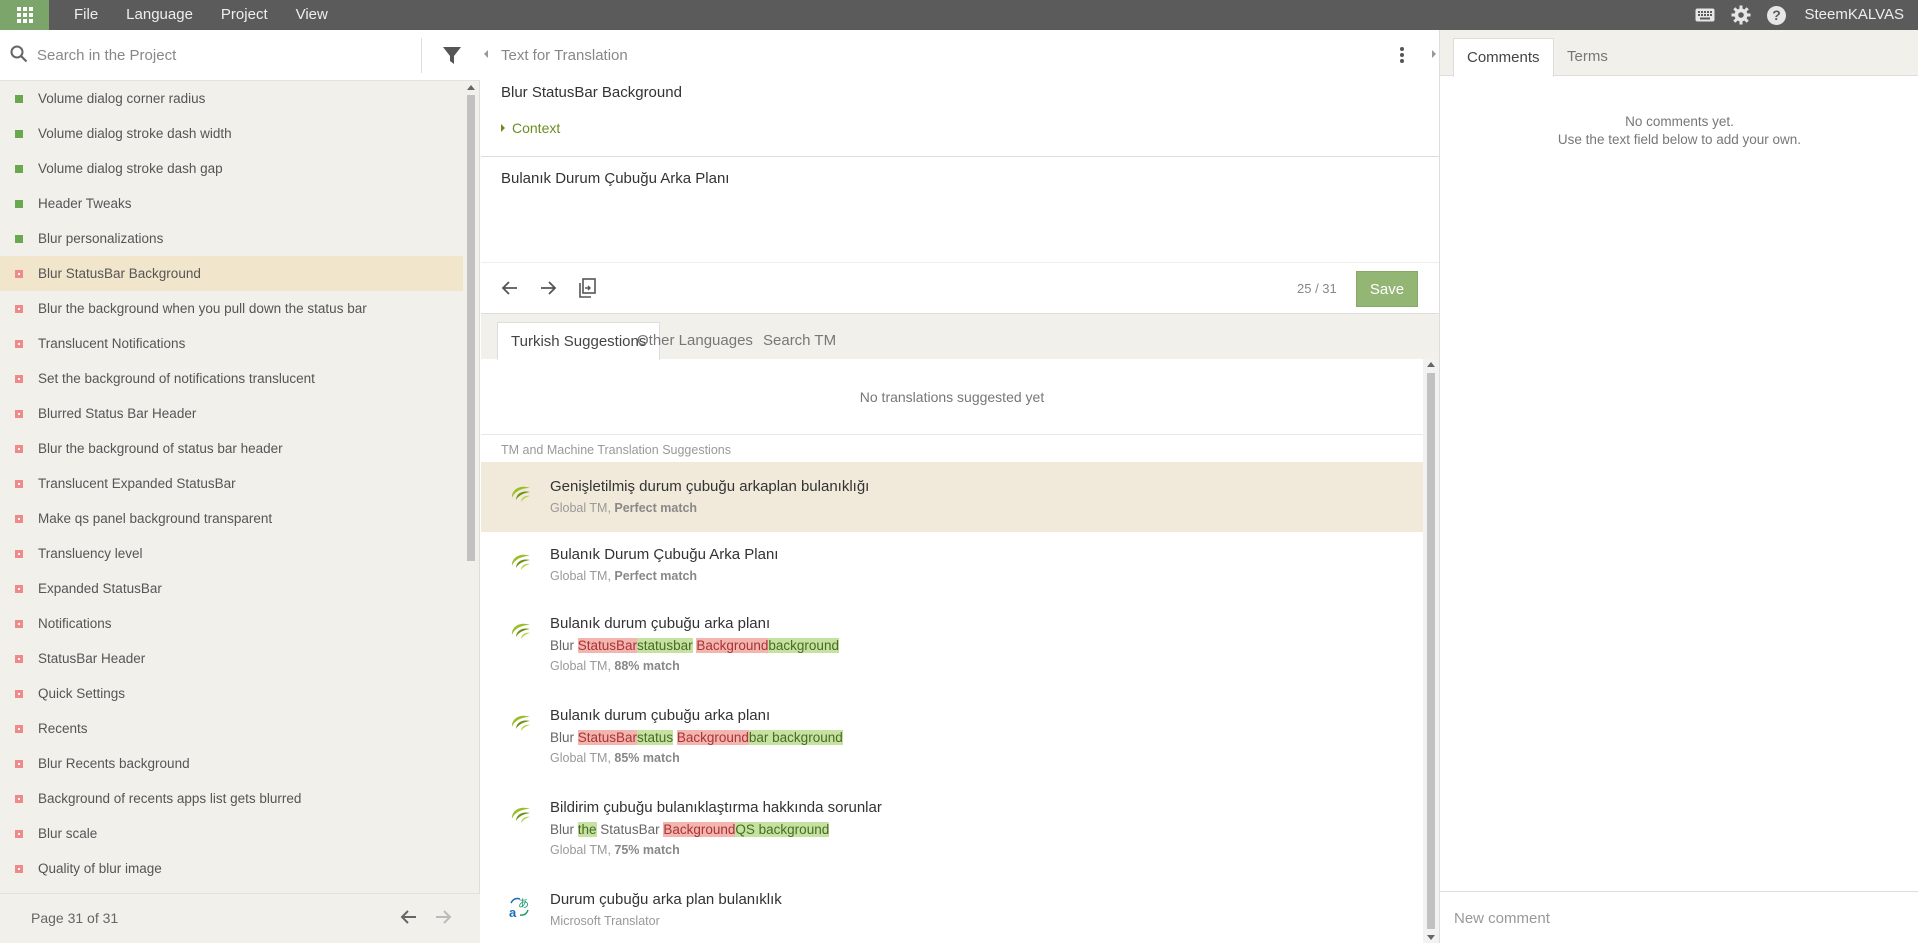 The image size is (1918, 943). I want to click on tab-terms: Terms, so click(1587, 57).